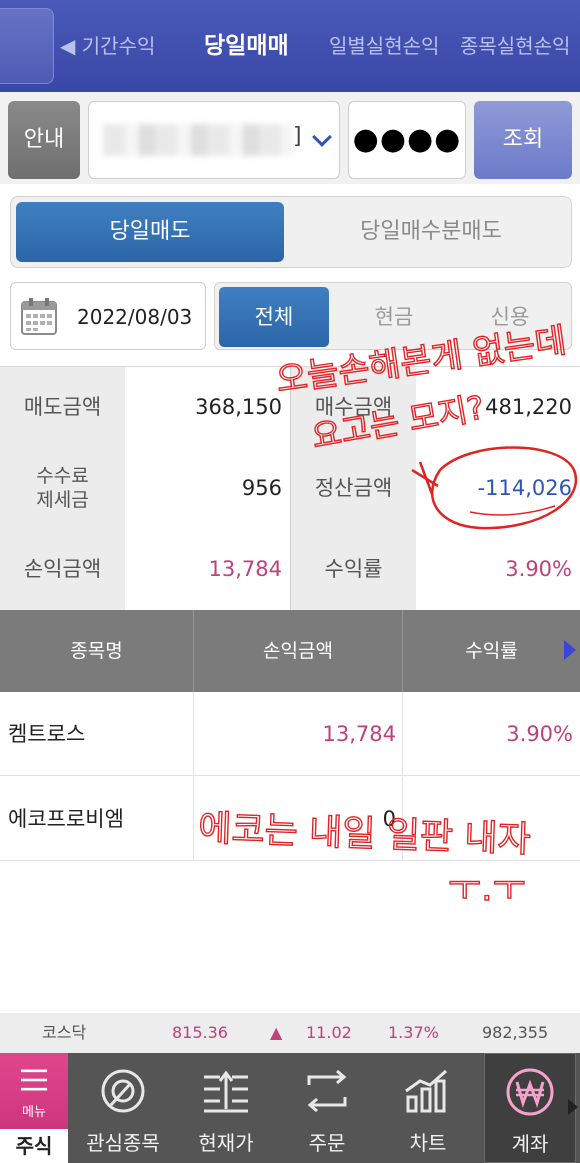  Describe the element at coordinates (62, 407) in the screenshot. I see `sell-amount-label: 매도금액` at that location.